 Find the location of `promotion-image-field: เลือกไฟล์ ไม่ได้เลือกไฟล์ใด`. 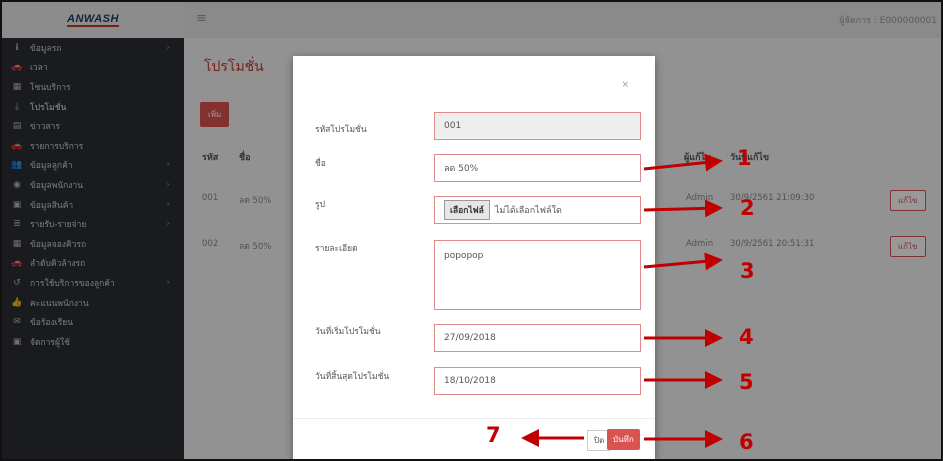

promotion-image-field: เลือกไฟล์ ไม่ได้เลือกไฟล์ใด is located at coordinates (537, 210).